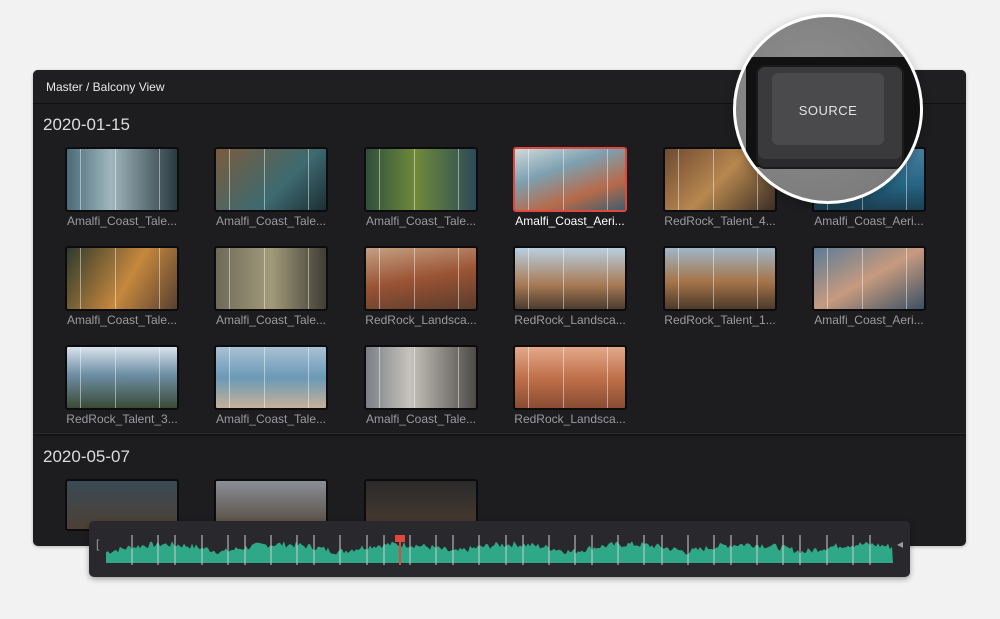  Describe the element at coordinates (86, 456) in the screenshot. I see `group-date-2: 2020-05-07` at that location.